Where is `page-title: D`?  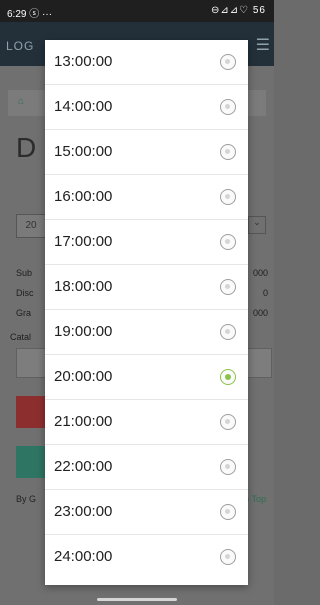 page-title: D is located at coordinates (26, 147).